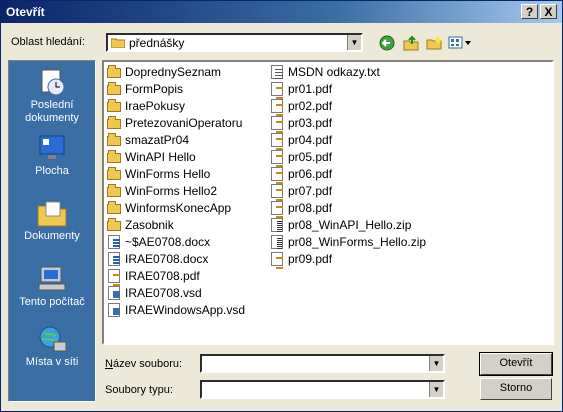  What do you see at coordinates (48, 42) in the screenshot?
I see `look-in-label: Oblast hledání:` at bounding box center [48, 42].